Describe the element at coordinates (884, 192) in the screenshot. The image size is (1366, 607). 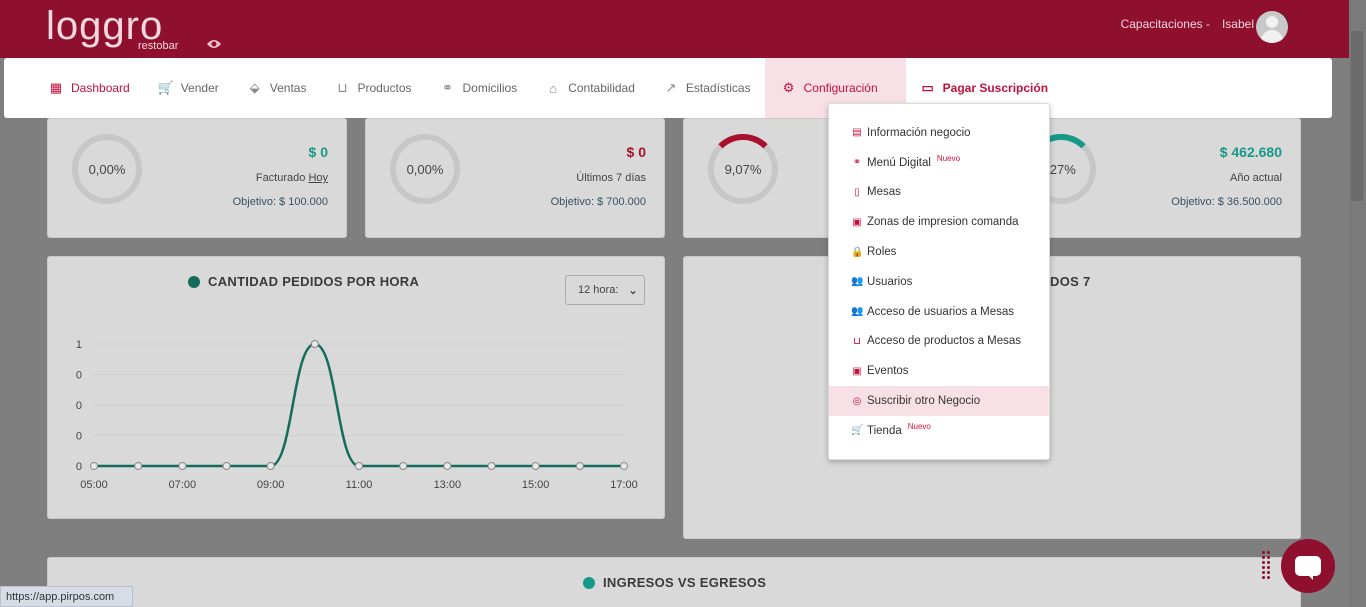
I see `menu-item-label: Mesas` at that location.